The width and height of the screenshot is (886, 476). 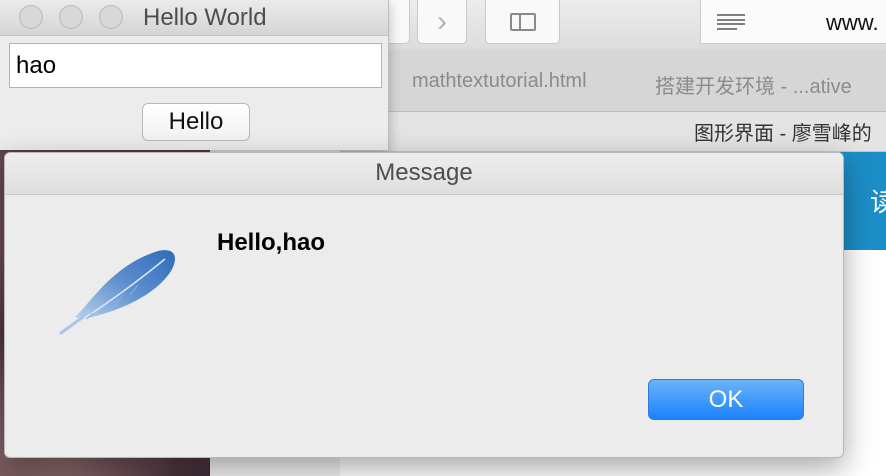 What do you see at coordinates (117, 292) in the screenshot?
I see `feather-icon` at bounding box center [117, 292].